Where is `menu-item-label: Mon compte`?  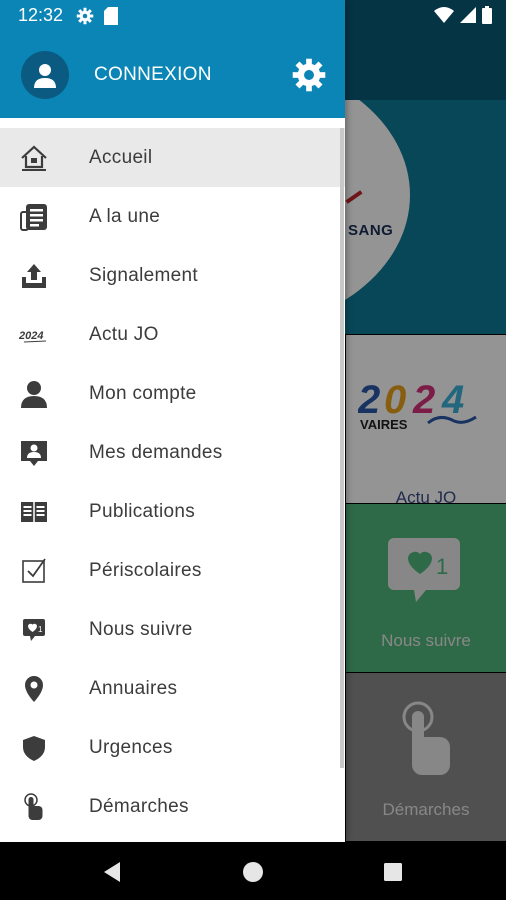 menu-item-label: Mon compte is located at coordinates (143, 393).